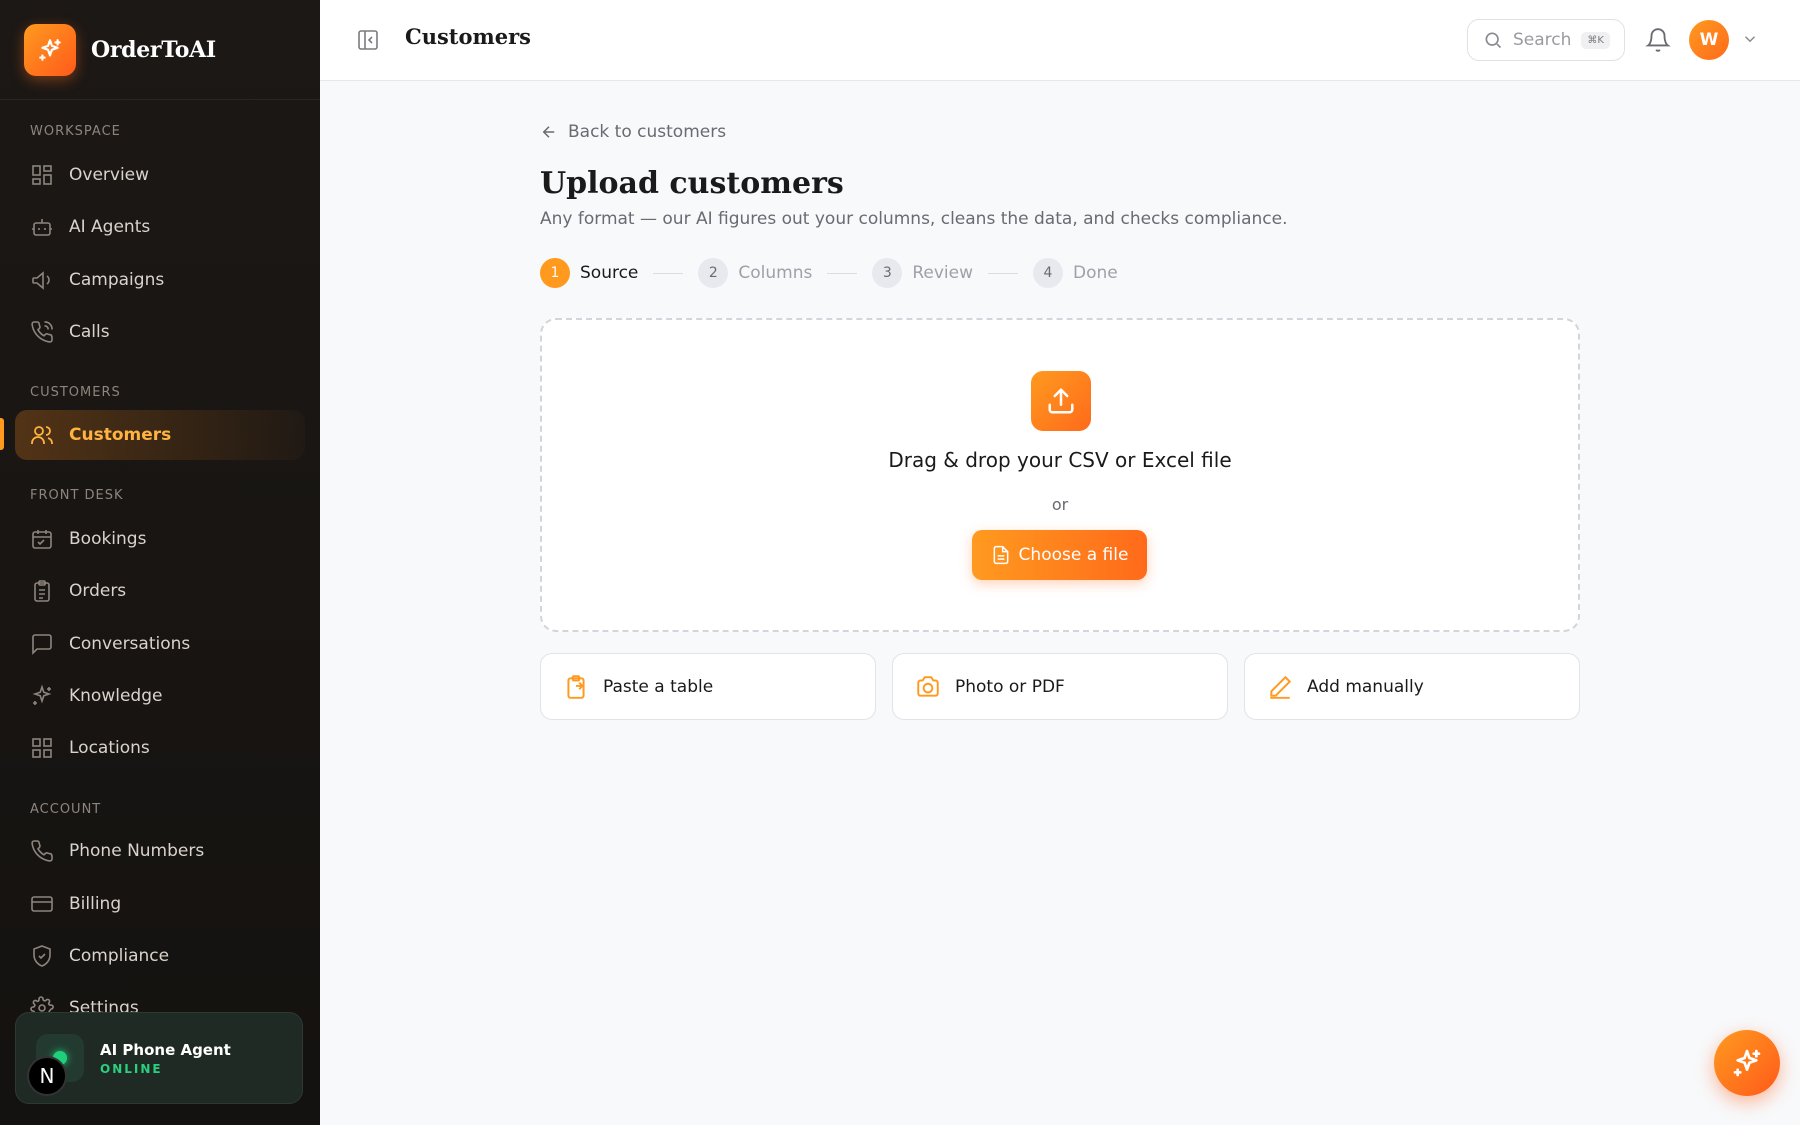  Describe the element at coordinates (42, 644) in the screenshot. I see `message-icon` at that location.